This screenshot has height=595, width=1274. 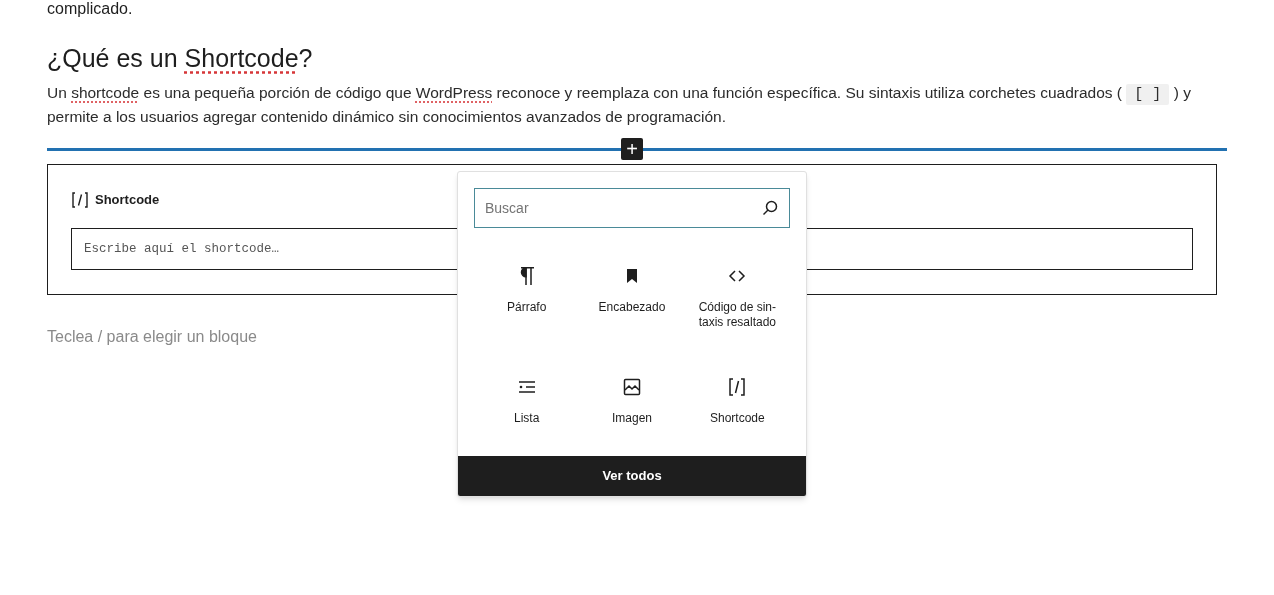 What do you see at coordinates (152, 337) in the screenshot?
I see `block-placeholder: Teclea / para elegir un bloque` at bounding box center [152, 337].